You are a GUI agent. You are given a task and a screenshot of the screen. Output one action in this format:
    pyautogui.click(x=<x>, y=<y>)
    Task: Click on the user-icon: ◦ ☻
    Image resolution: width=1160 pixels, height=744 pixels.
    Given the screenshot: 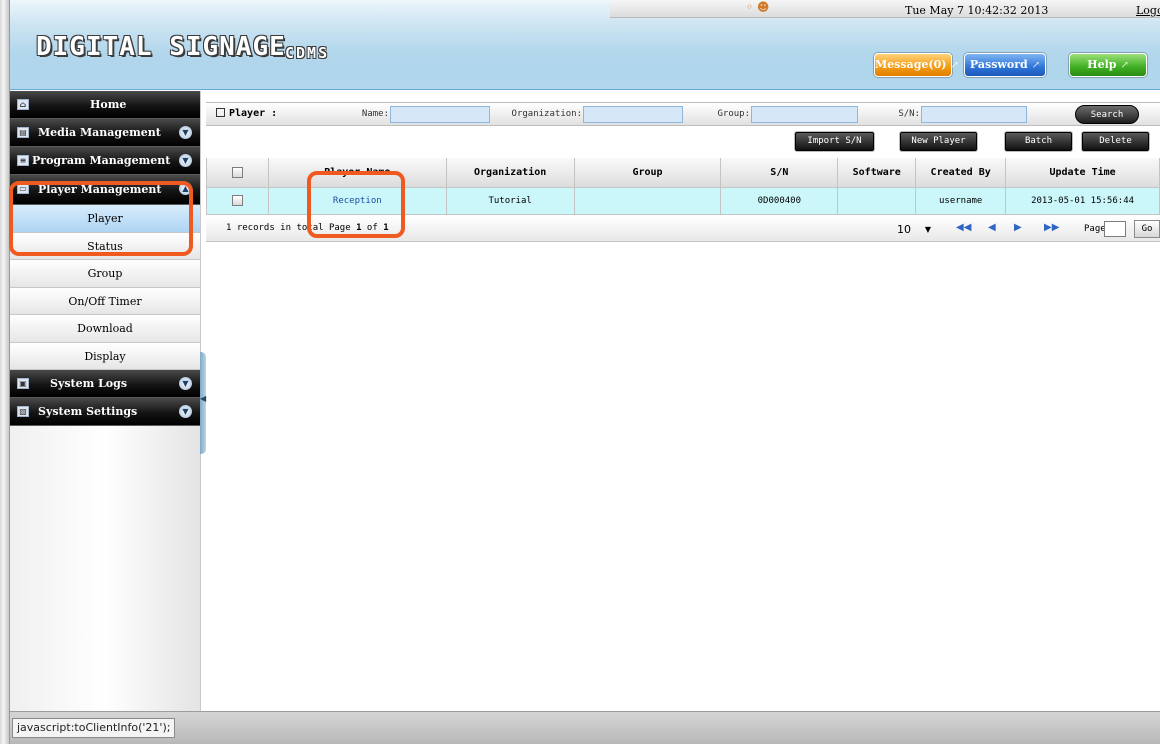 What is the action you would take?
    pyautogui.click(x=758, y=7)
    